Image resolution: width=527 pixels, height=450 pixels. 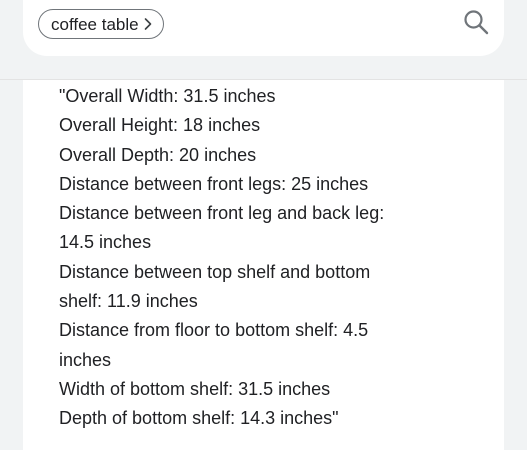 I want to click on answer-line: 14.5 inches, so click(x=105, y=242).